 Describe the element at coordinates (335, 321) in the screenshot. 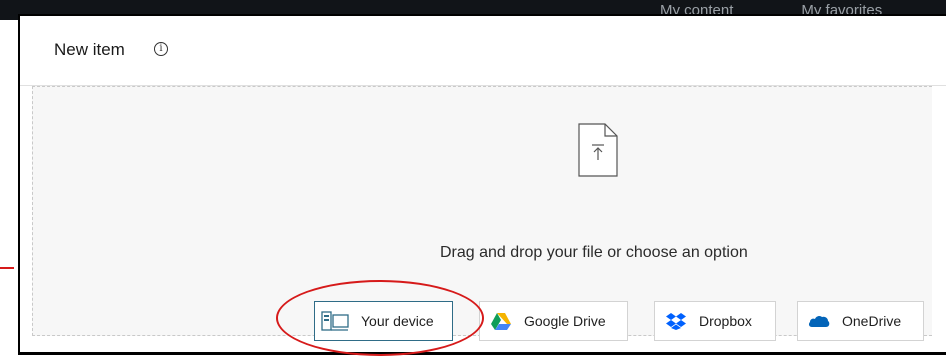

I see `device-icon` at that location.